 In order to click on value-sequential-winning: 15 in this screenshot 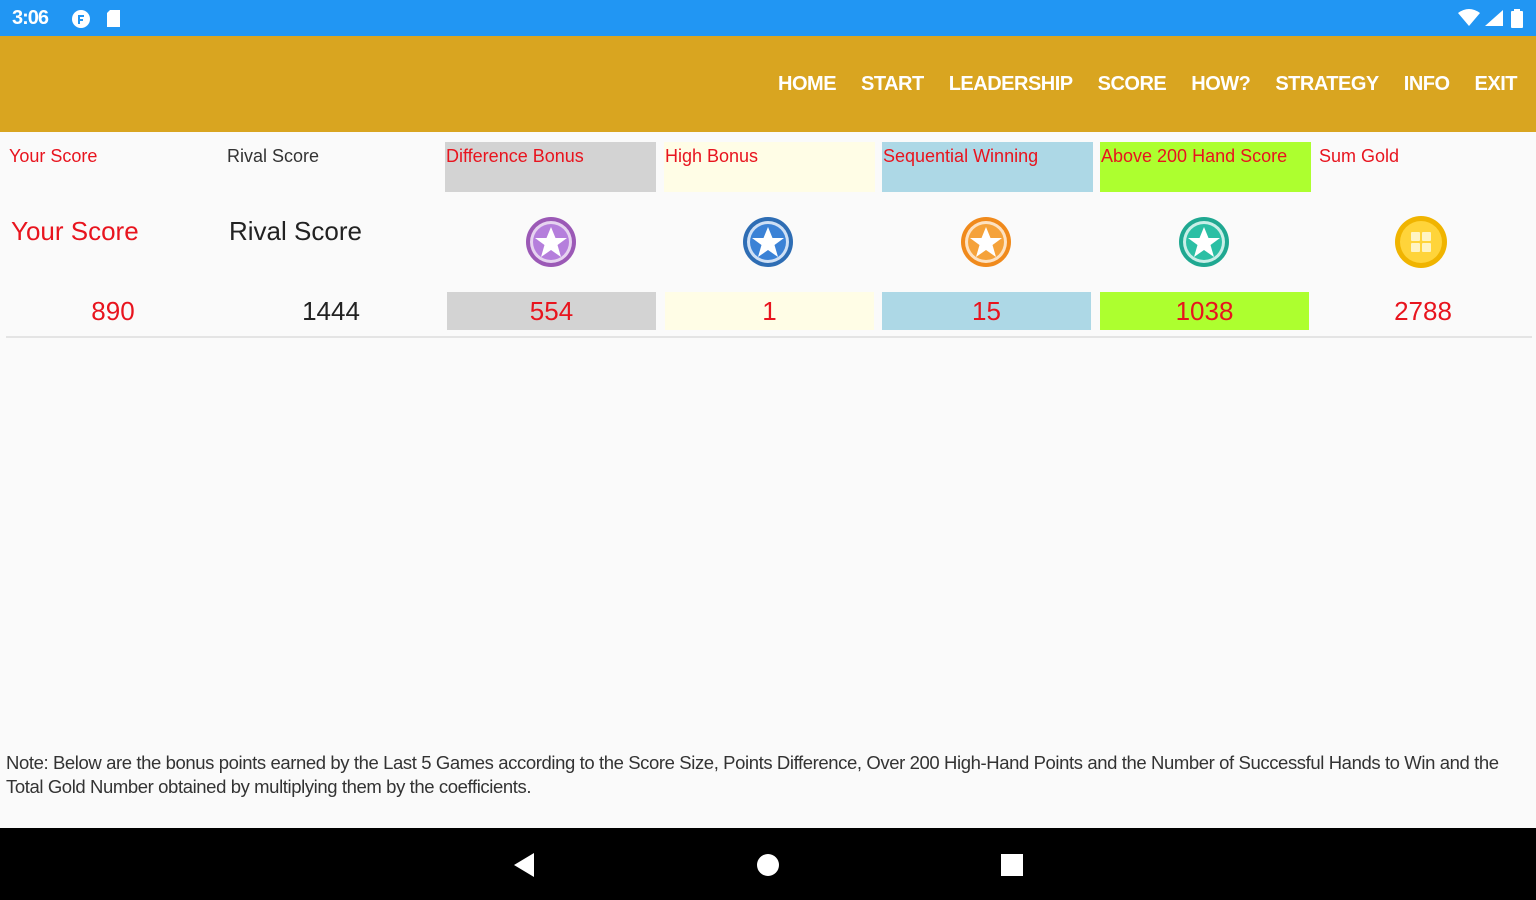, I will do `click(986, 311)`.